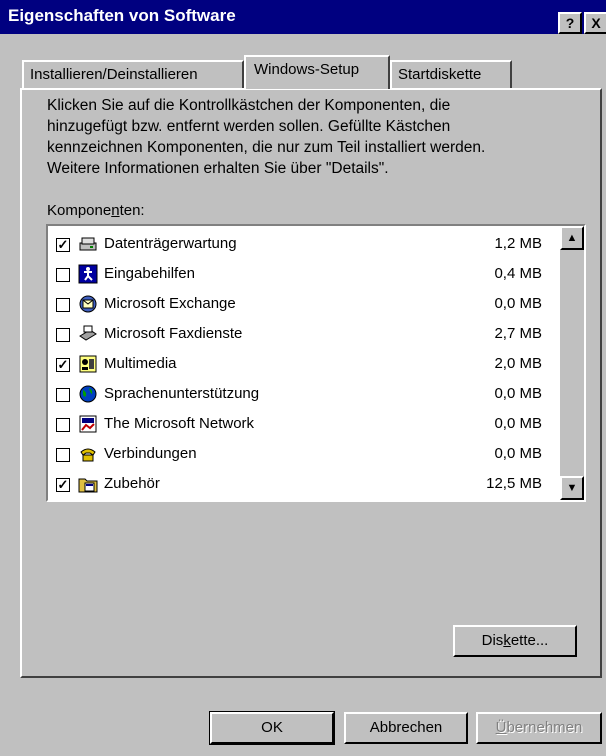 This screenshot has width=606, height=756. What do you see at coordinates (518, 243) in the screenshot?
I see `component-size: 1,2 MB` at bounding box center [518, 243].